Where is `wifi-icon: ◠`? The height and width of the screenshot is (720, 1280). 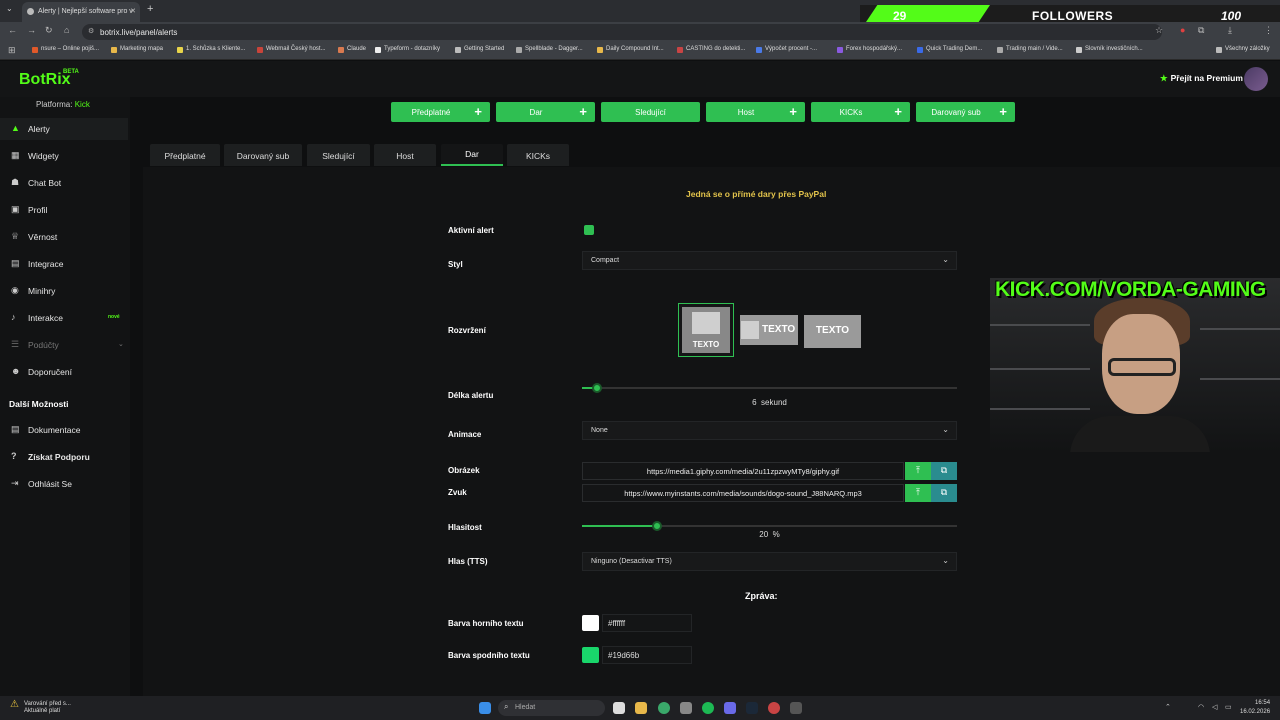 wifi-icon: ◠ is located at coordinates (1201, 707).